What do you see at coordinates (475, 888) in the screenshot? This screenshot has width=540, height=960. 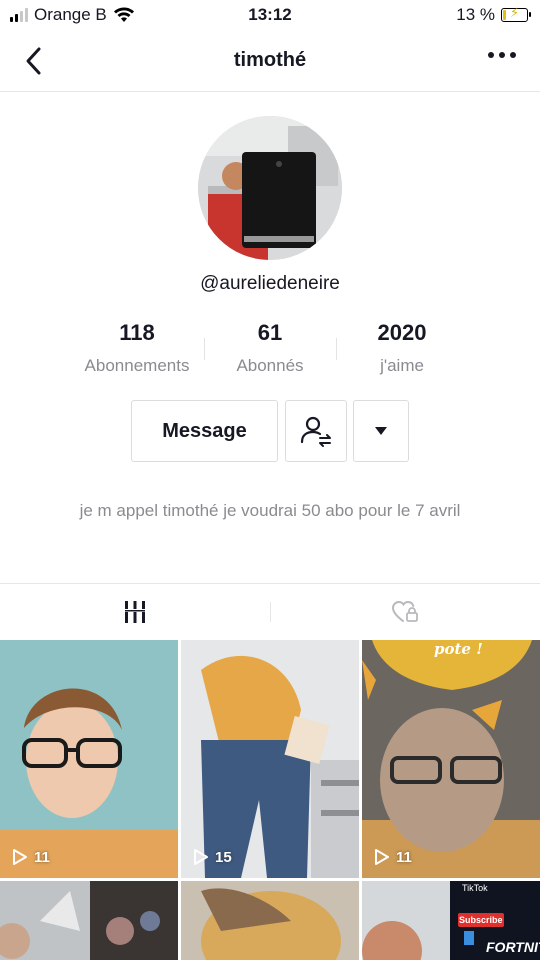 I see `overlay-text: TikTok` at bounding box center [475, 888].